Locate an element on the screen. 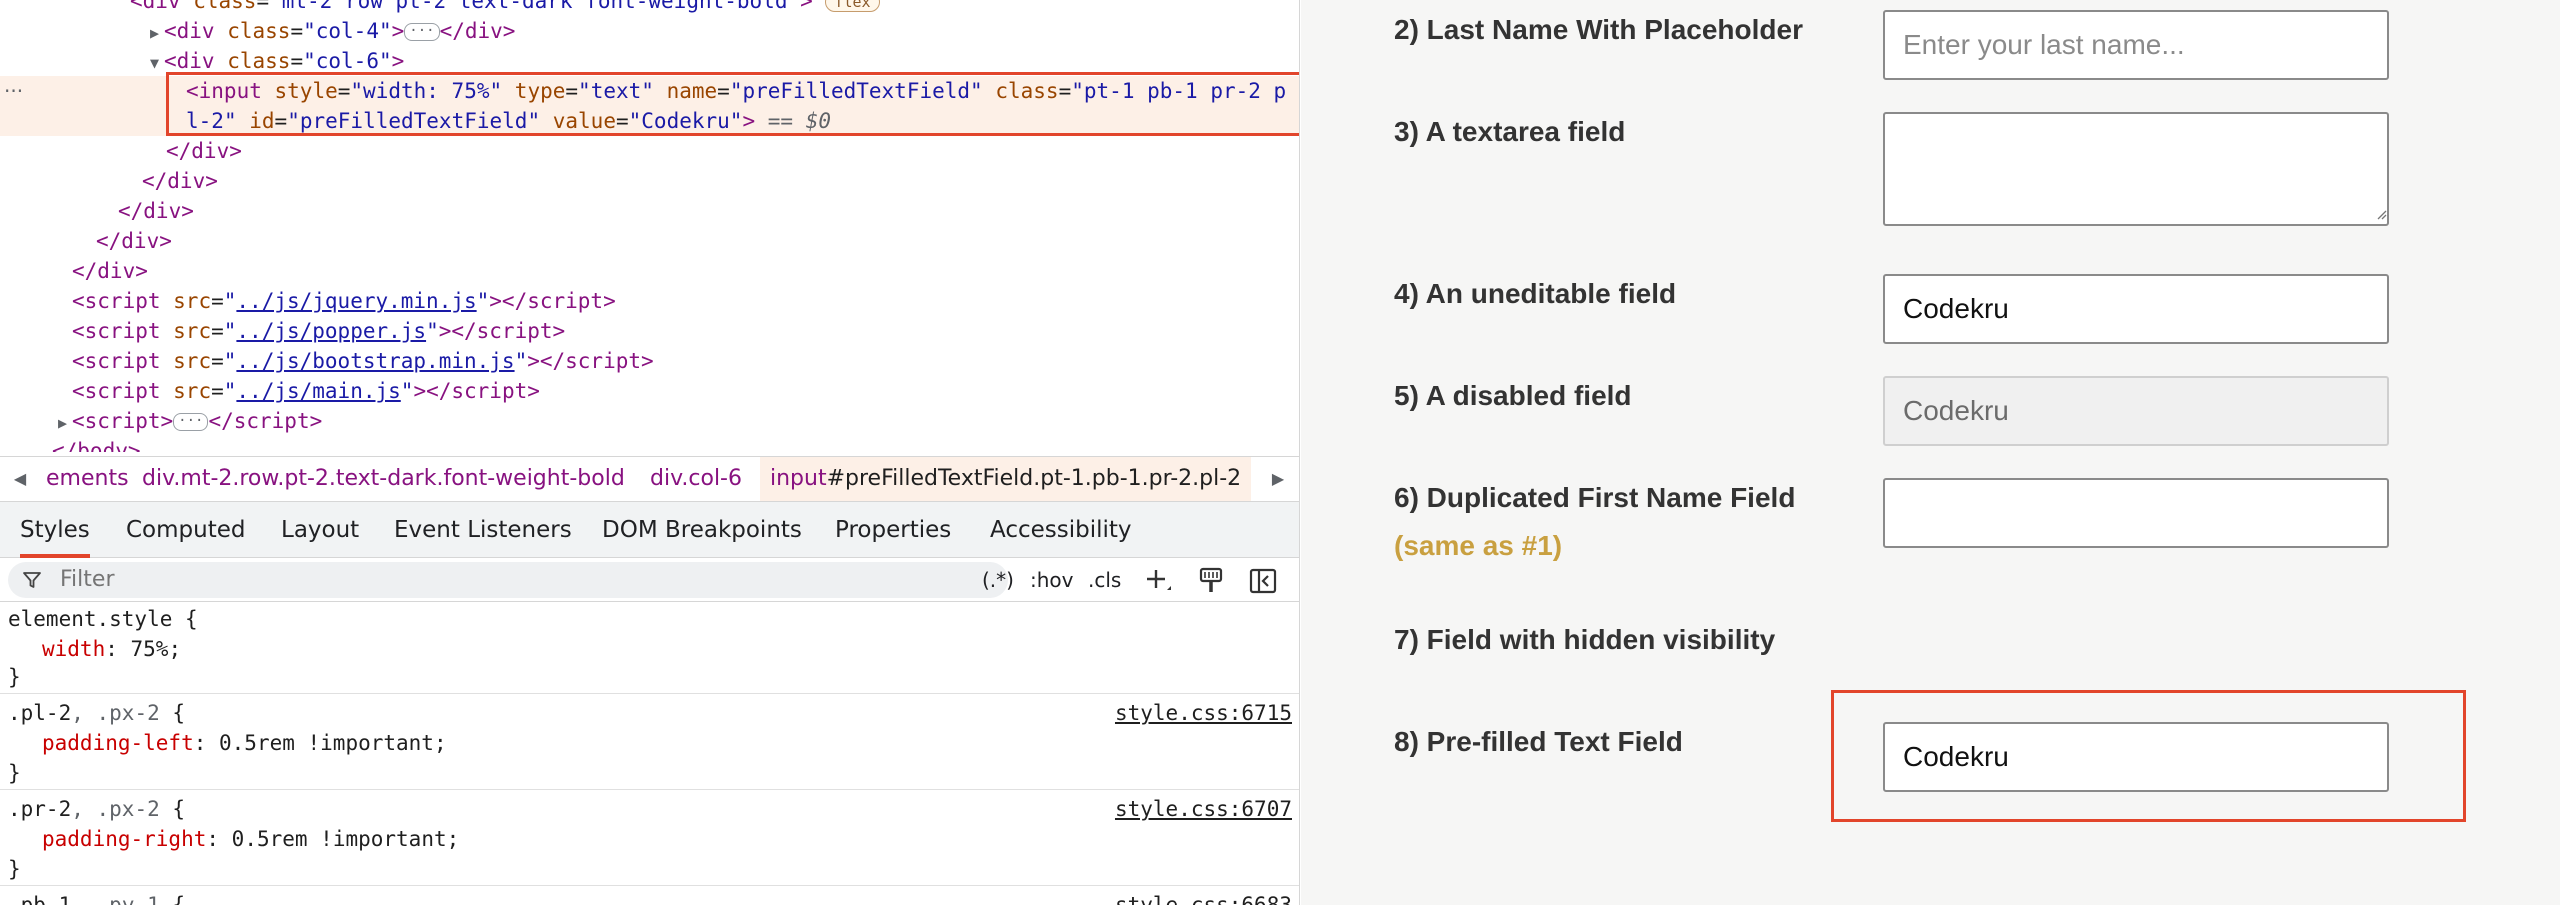 This screenshot has width=2560, height=905. tab-computed: Computed is located at coordinates (185, 530).